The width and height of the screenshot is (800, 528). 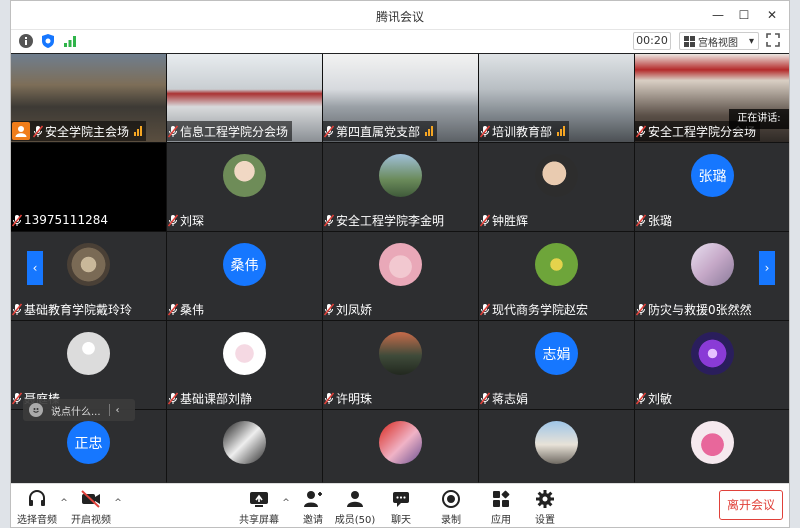 What do you see at coordinates (774, 41) in the screenshot?
I see `fullscreen-icon` at bounding box center [774, 41].